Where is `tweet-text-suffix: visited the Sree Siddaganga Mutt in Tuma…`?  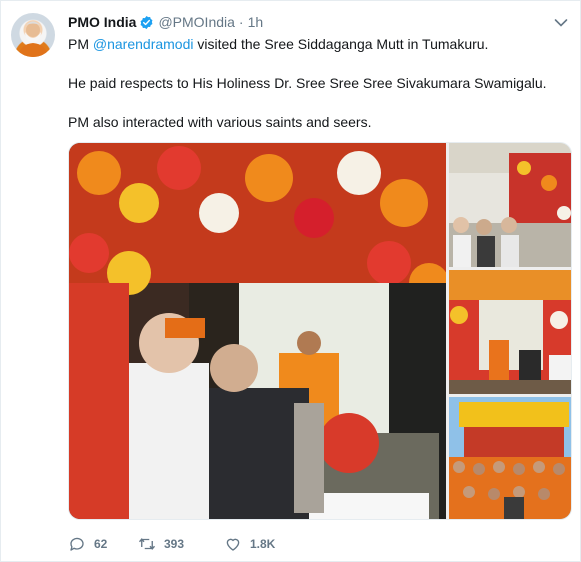 tweet-text-suffix: visited the Sree Siddaganga Mutt in Tuma… is located at coordinates (341, 44).